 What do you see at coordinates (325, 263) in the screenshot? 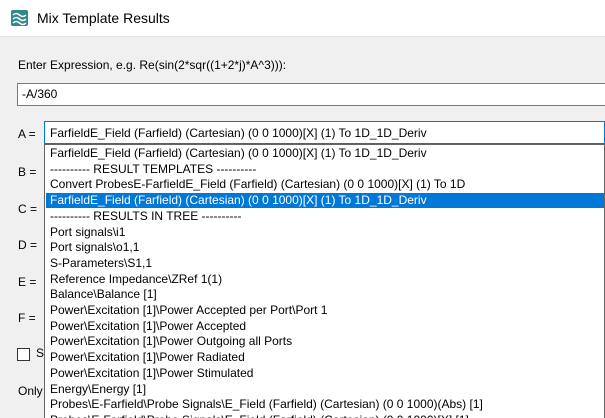
I see `dropdown-item: S-Parameters\S1,1` at bounding box center [325, 263].